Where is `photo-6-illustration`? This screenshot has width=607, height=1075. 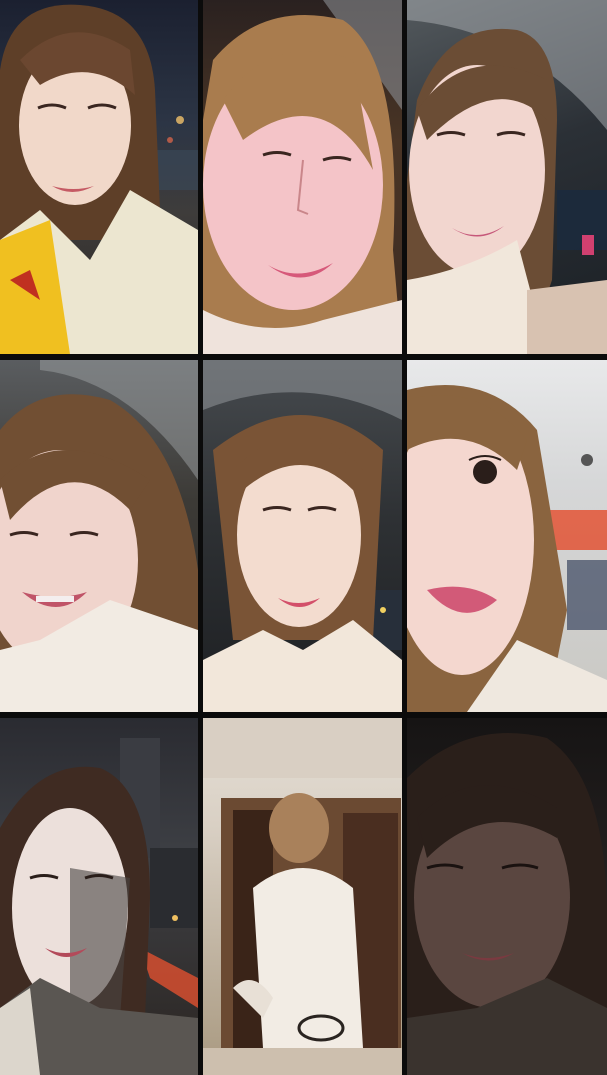 photo-6-illustration is located at coordinates (507, 548).